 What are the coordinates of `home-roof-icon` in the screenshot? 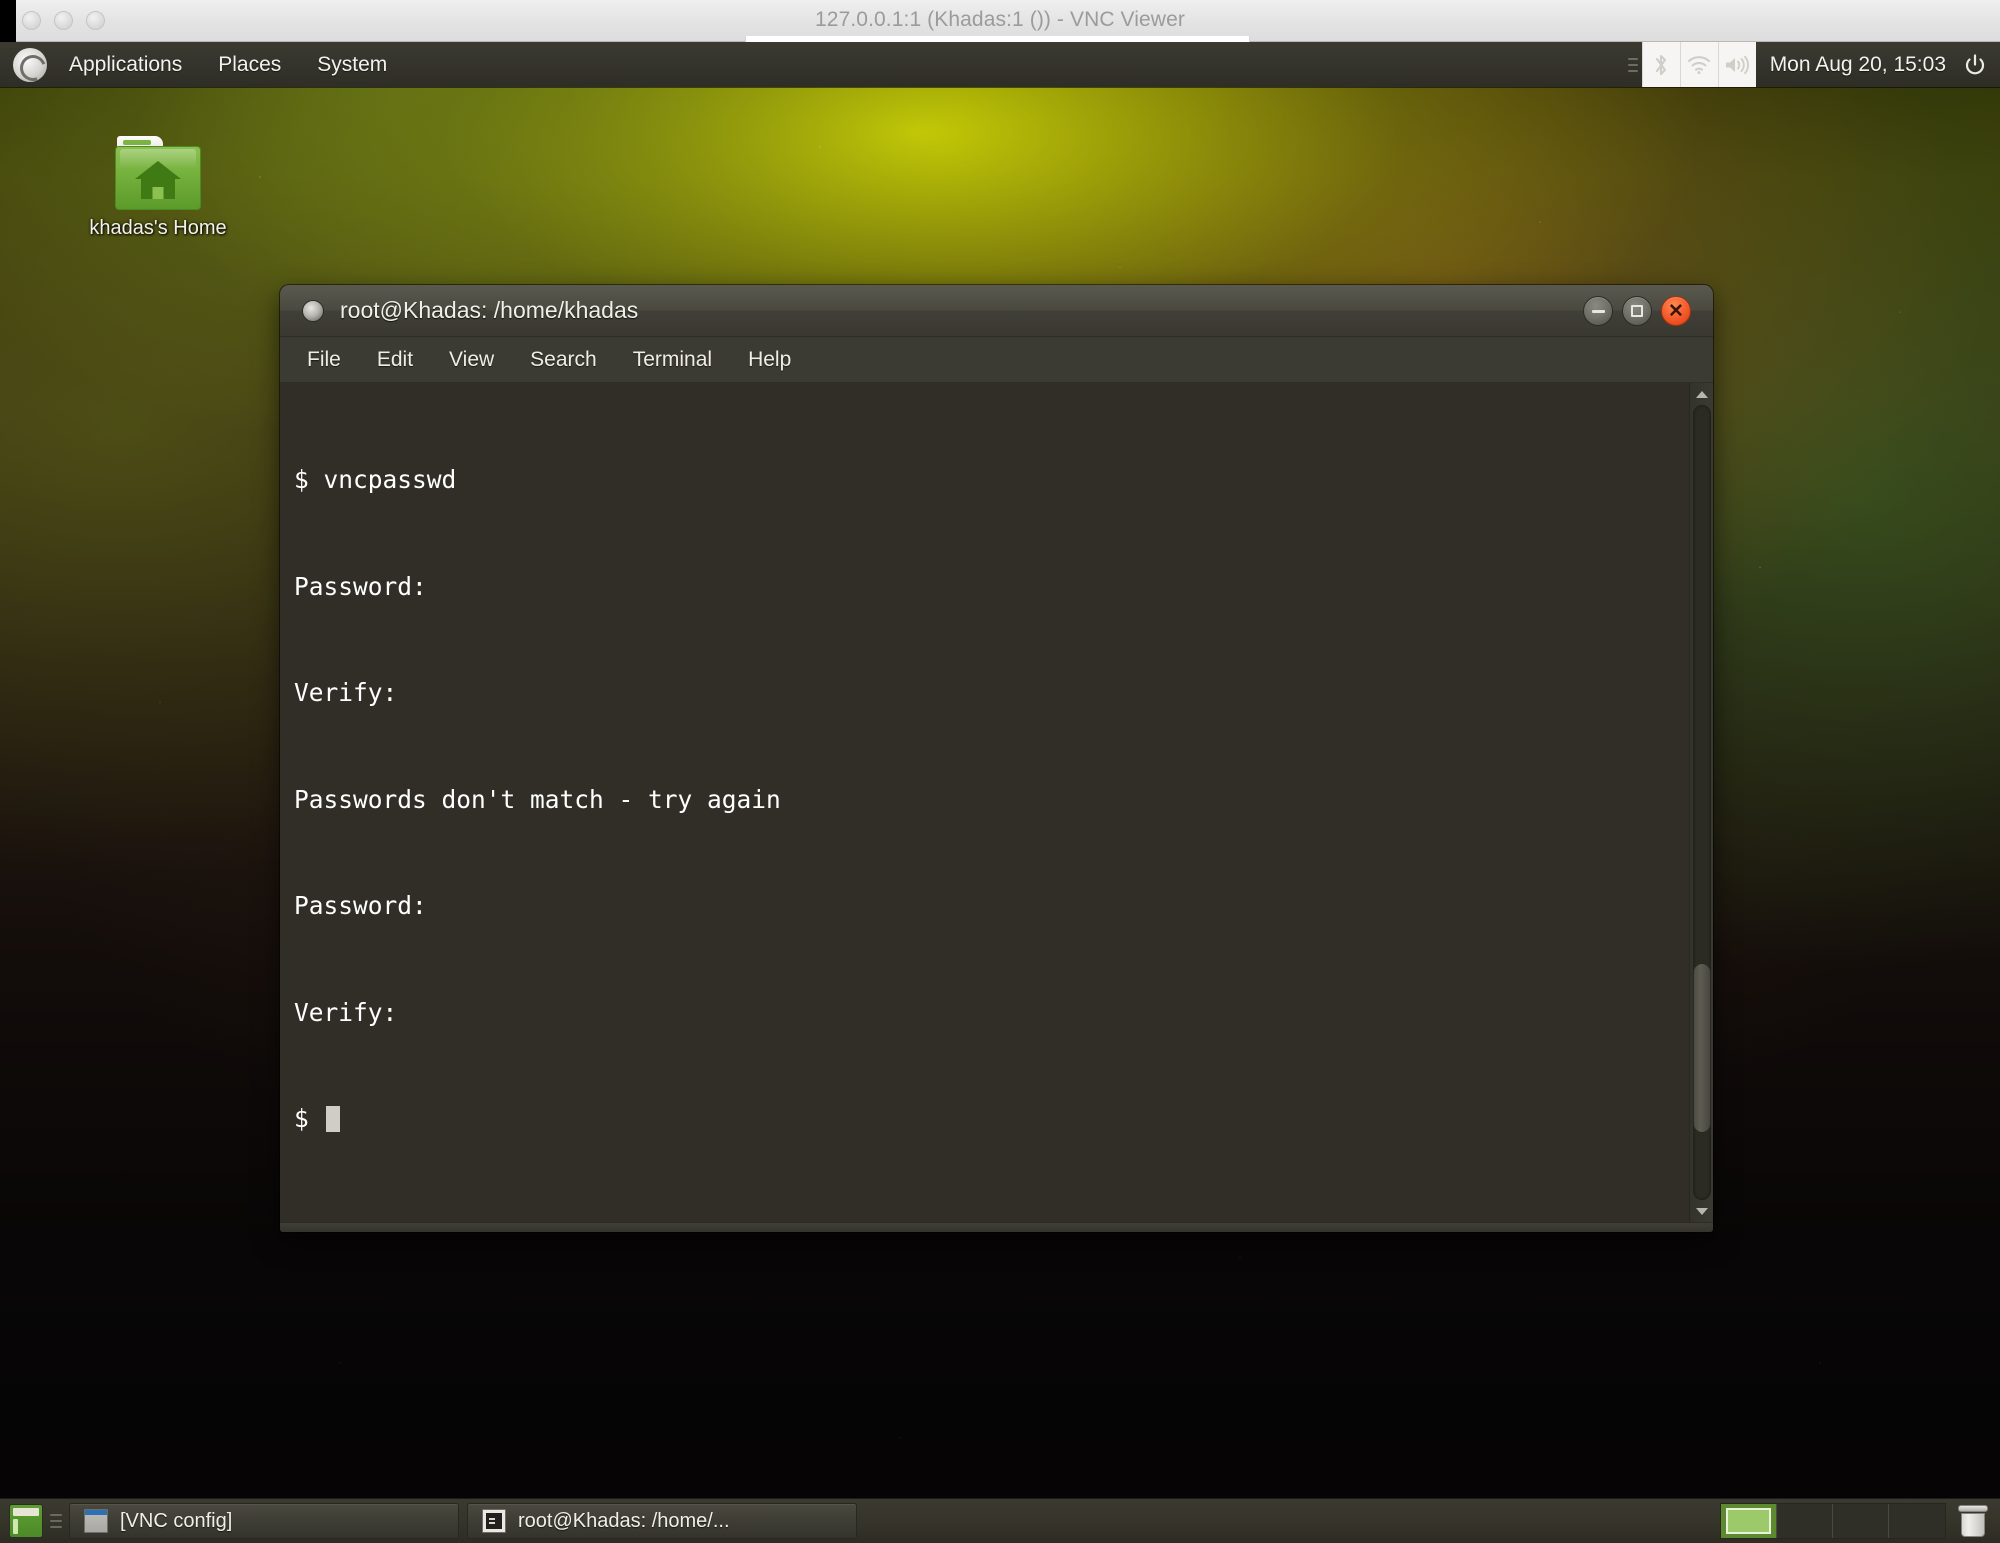 It's located at (158, 170).